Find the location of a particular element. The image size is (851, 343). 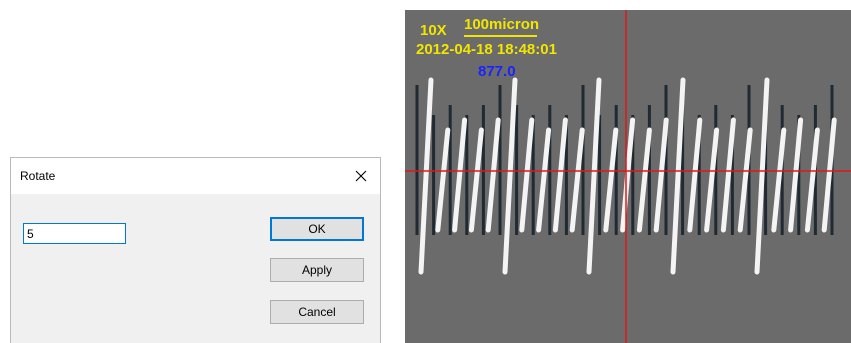

capture-datetime: 2012-04-18 18:48:01 is located at coordinates (486, 49).